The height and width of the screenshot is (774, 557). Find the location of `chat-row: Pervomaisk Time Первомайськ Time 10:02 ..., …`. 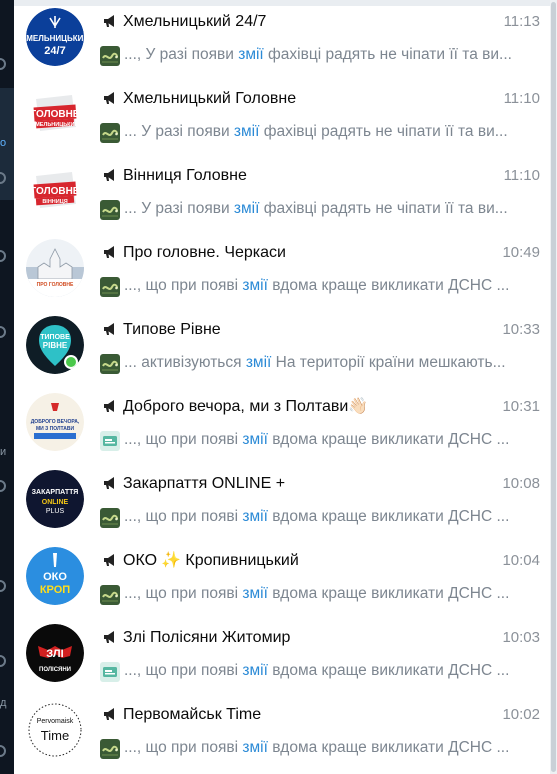

chat-row: Pervomaisk Time Первомайськ Time 10:02 ..., … is located at coordinates (282, 731).